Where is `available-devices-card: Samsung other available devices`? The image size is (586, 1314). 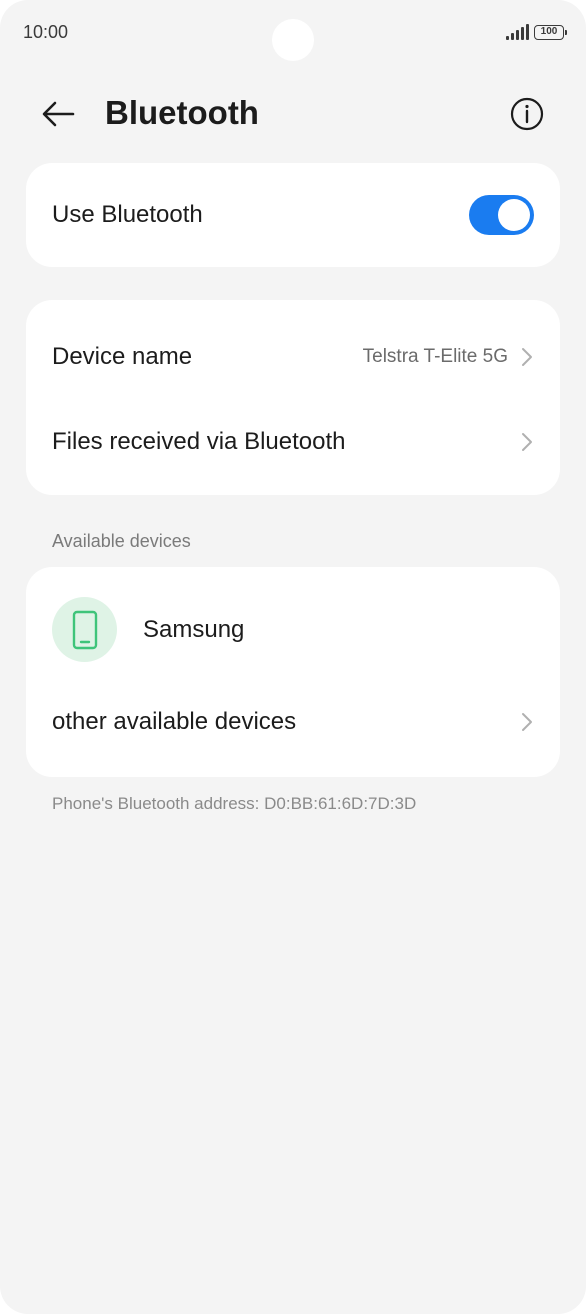 available-devices-card: Samsung other available devices is located at coordinates (293, 672).